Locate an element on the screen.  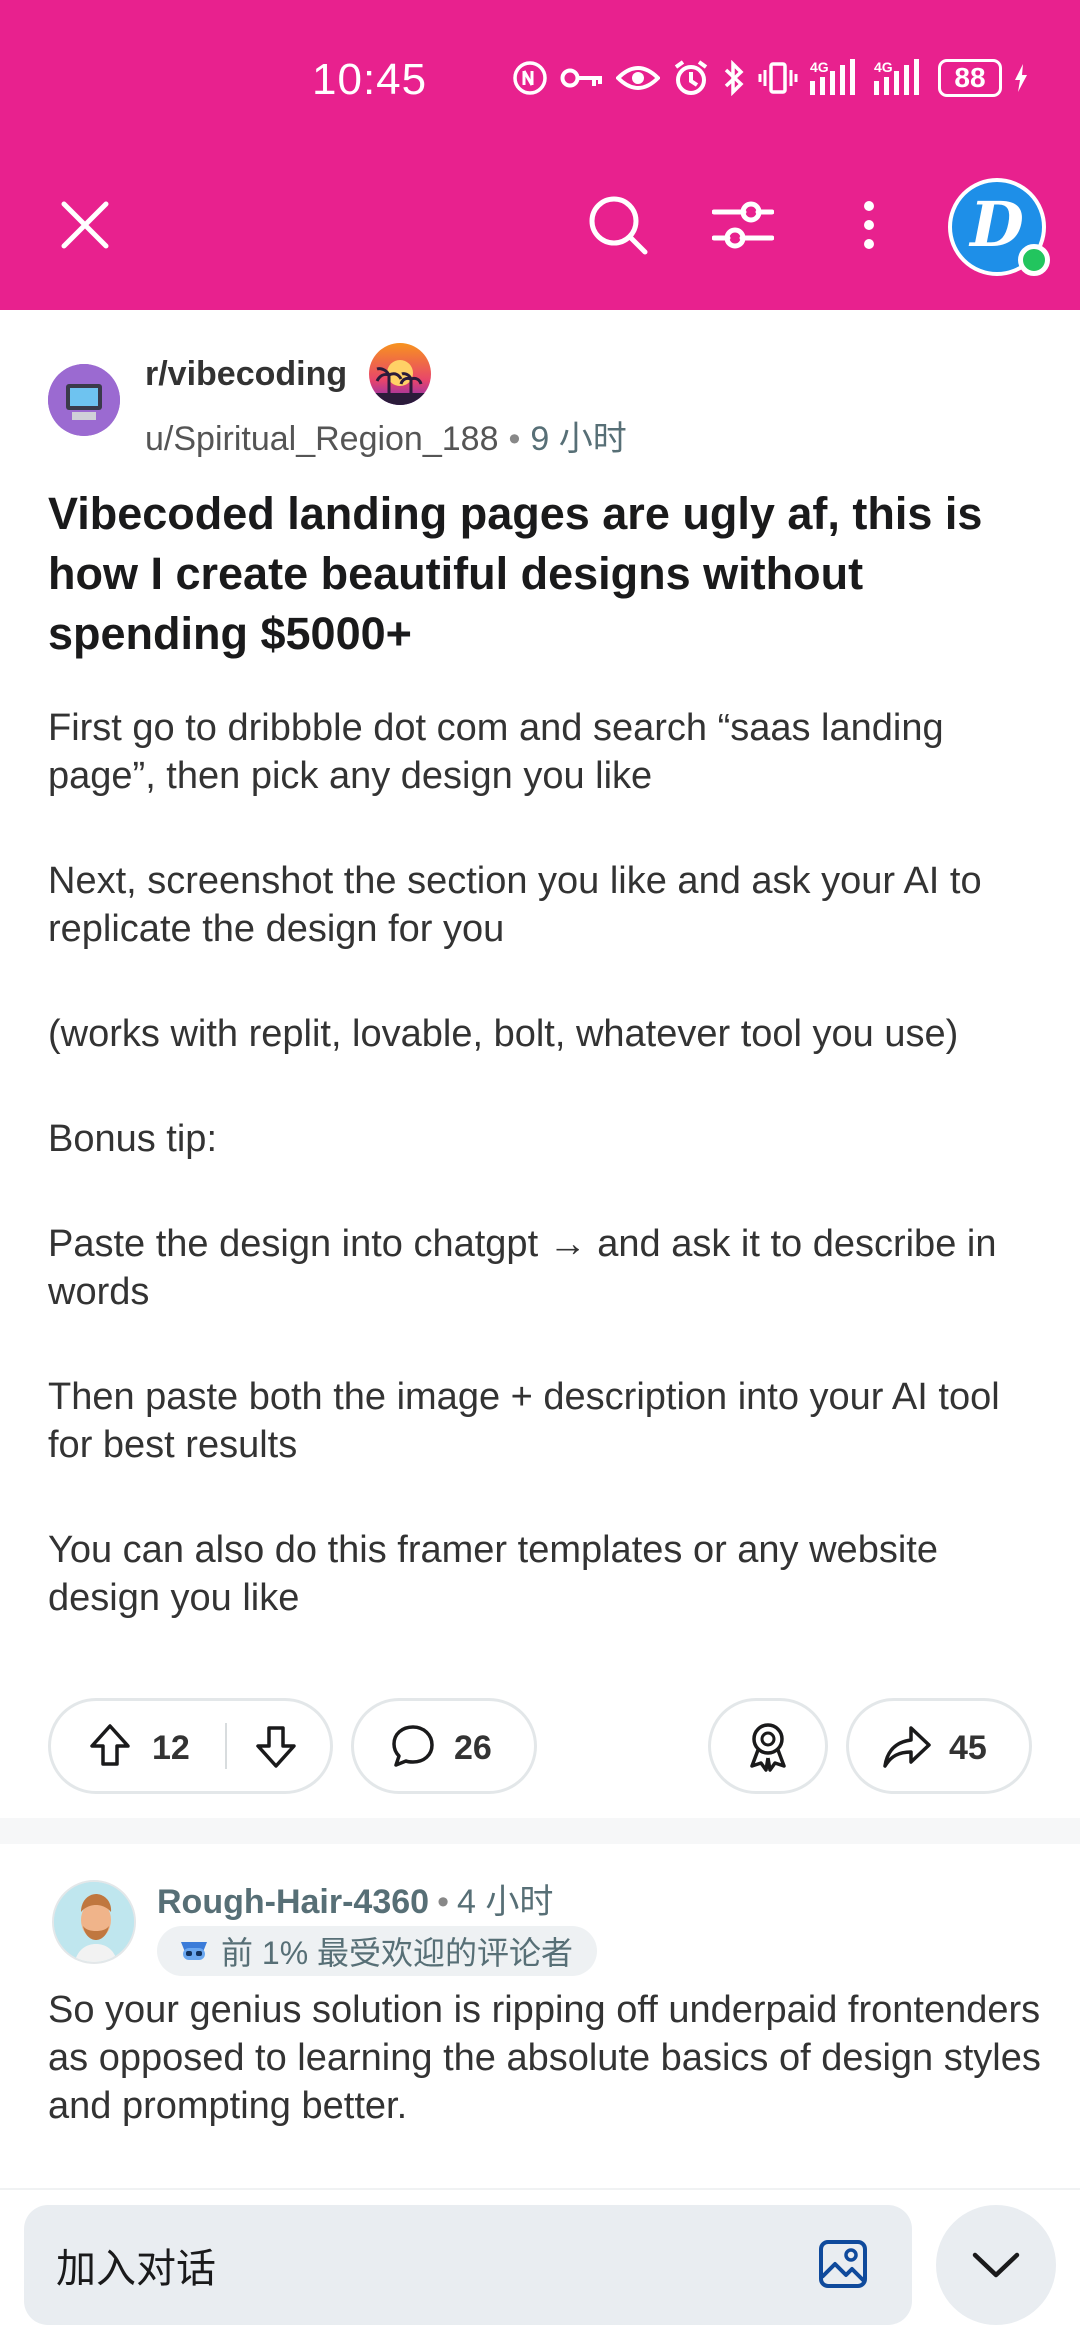
status-icons: 4G 4G 88 is located at coordinates (770, 78).